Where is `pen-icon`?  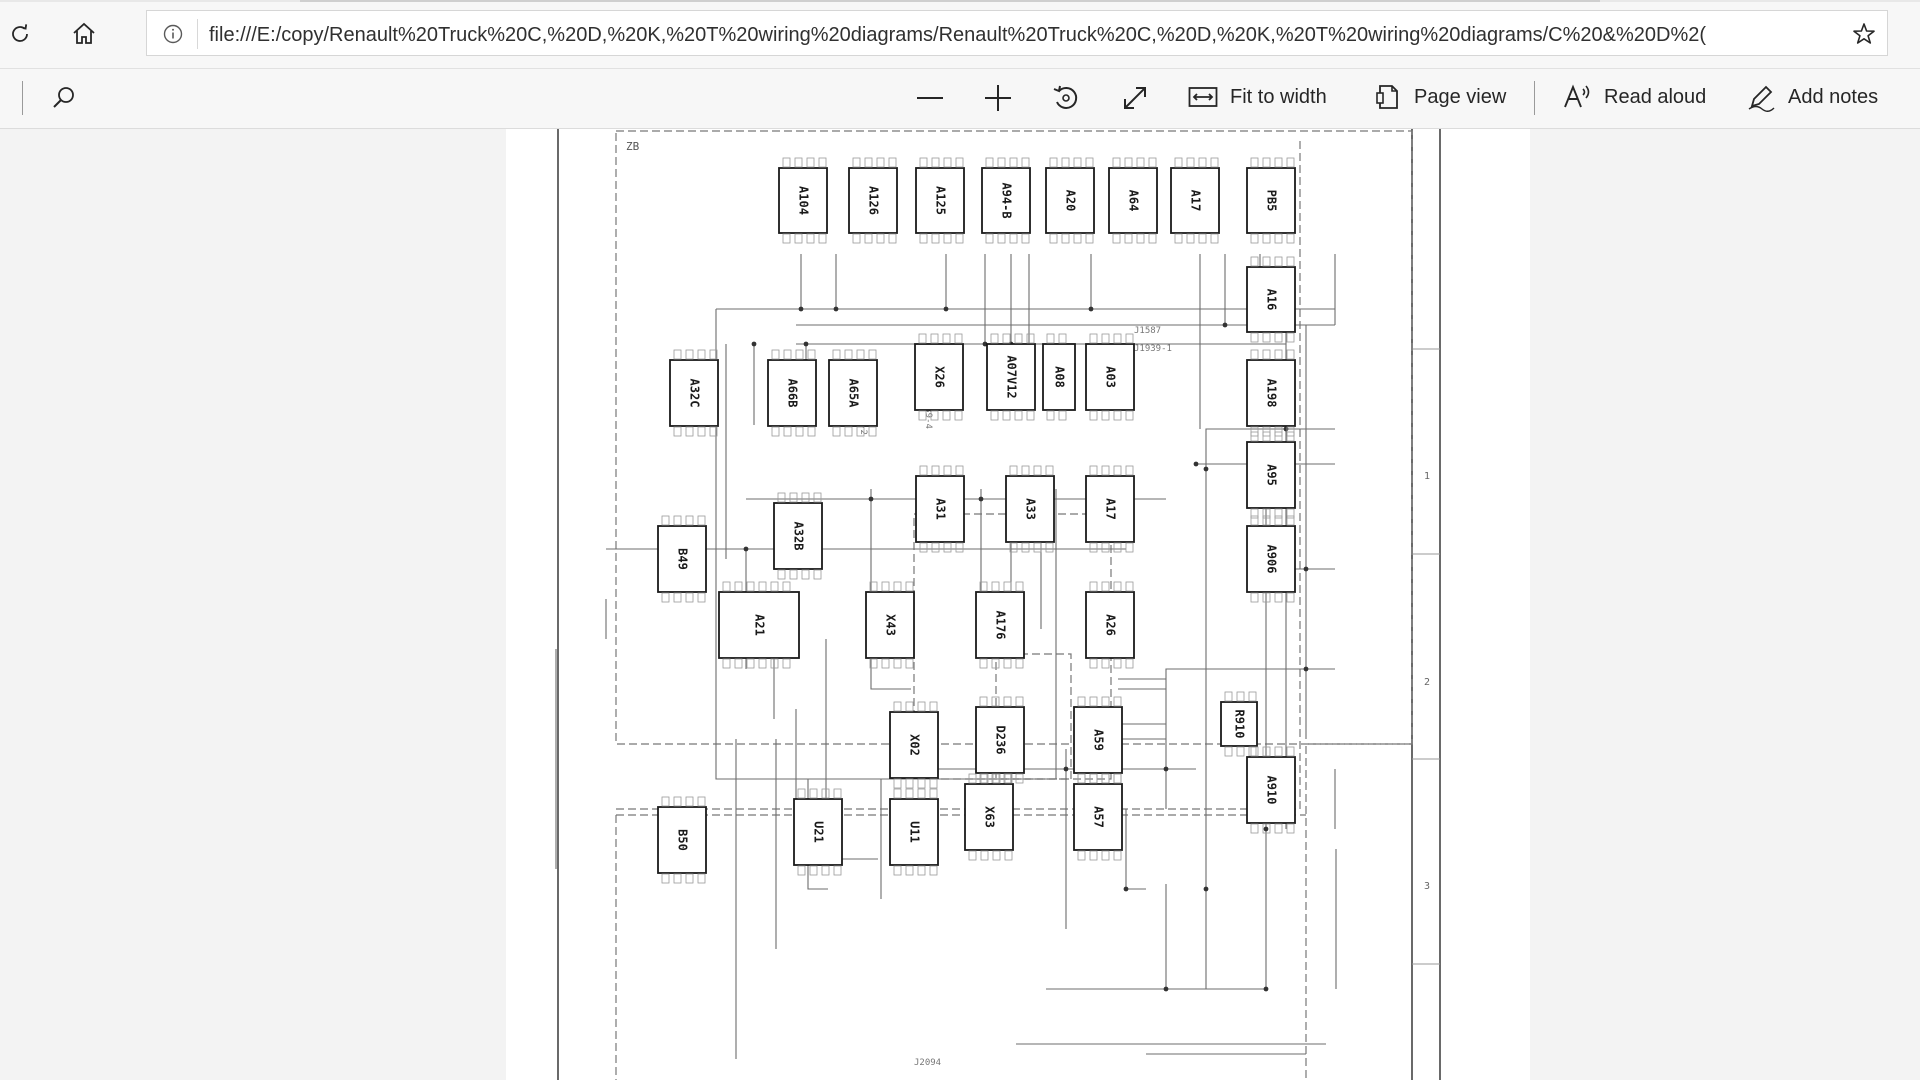
pen-icon is located at coordinates (1761, 98).